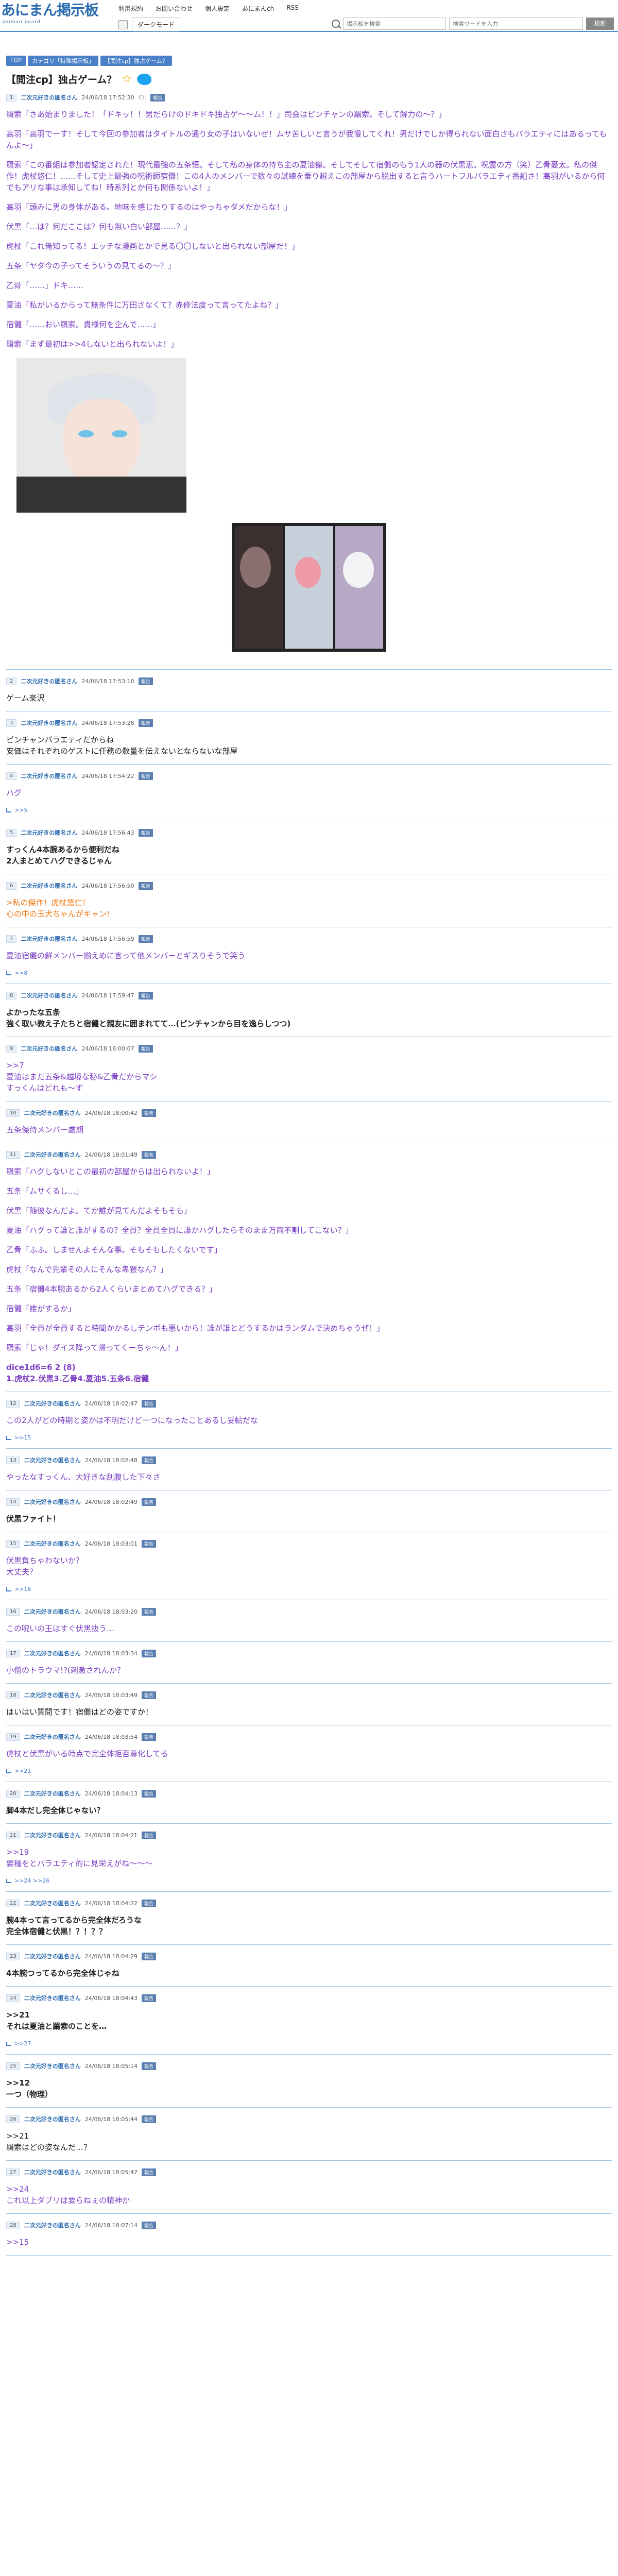  I want to click on post-number: 13, so click(13, 1460).